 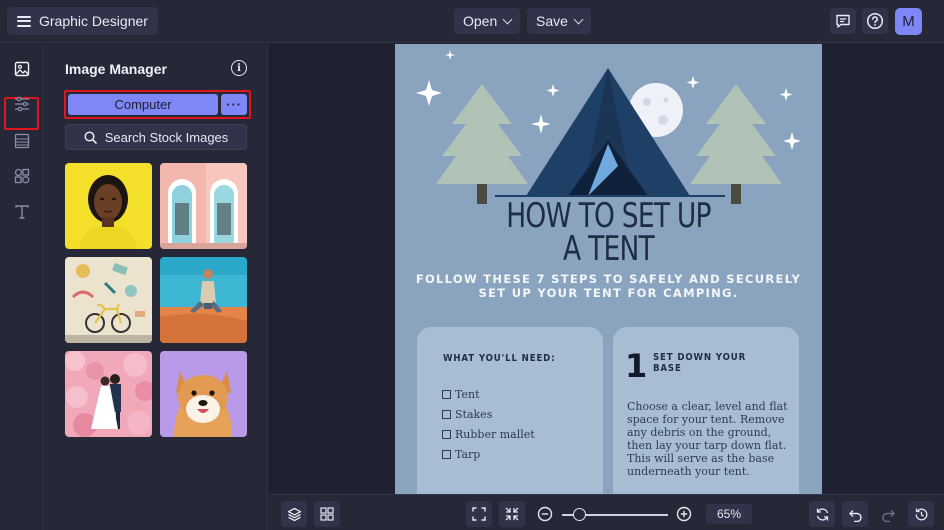 I want to click on search-label: Search Stock Images, so click(x=166, y=137).